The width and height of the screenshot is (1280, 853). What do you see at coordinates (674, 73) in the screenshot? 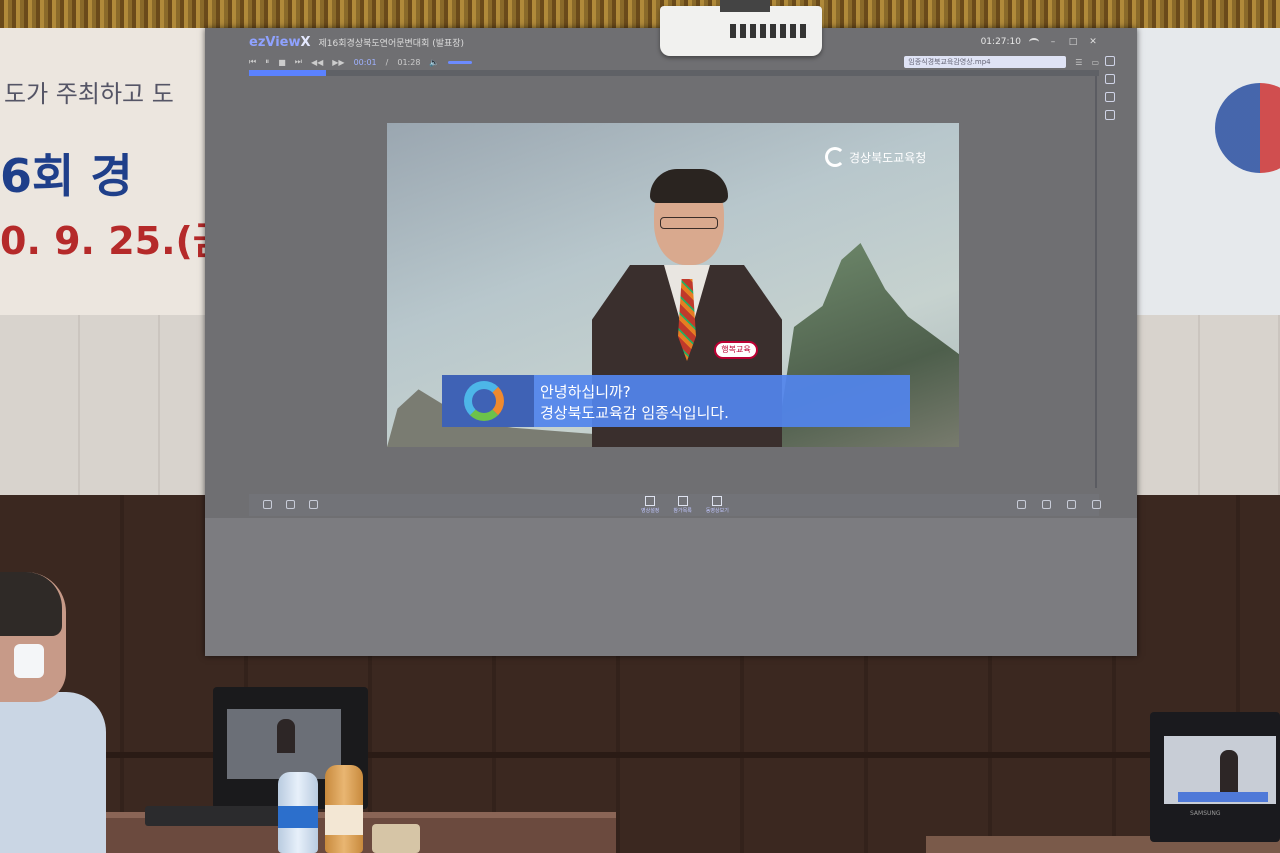
I see `progress-bar` at bounding box center [674, 73].